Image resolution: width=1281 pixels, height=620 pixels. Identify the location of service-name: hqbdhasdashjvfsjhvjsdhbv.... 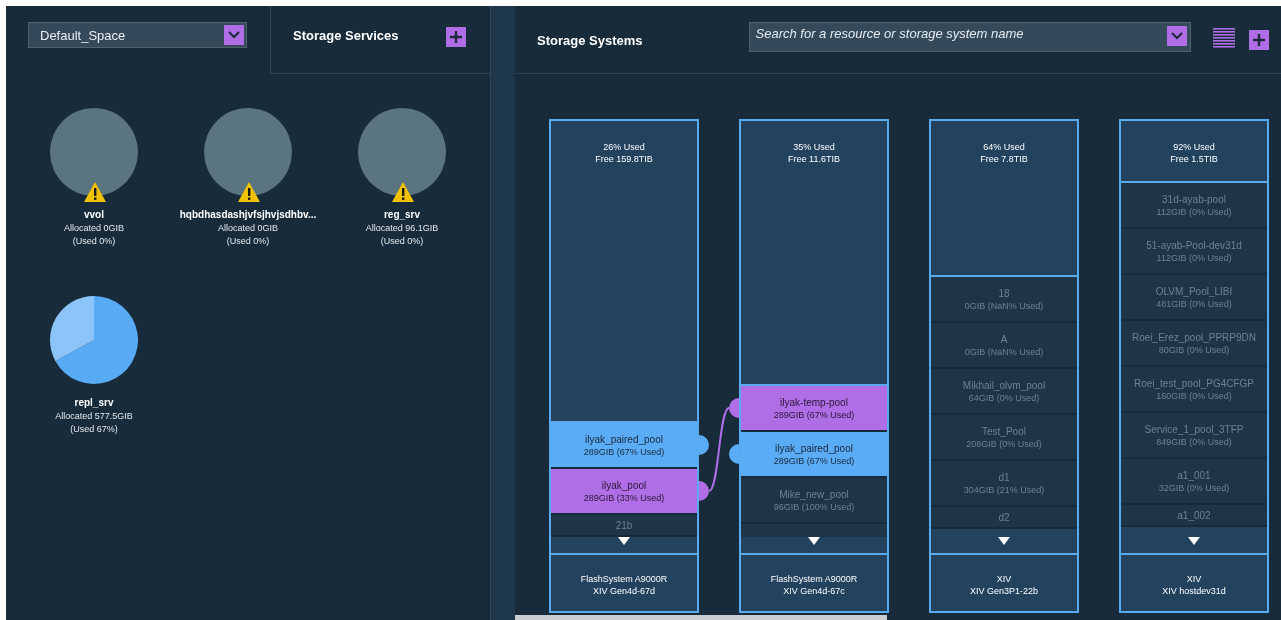
(248, 214).